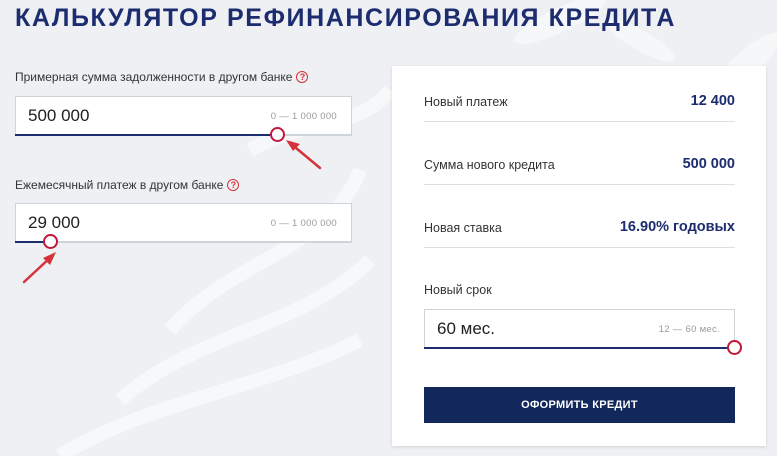  What do you see at coordinates (579, 165) in the screenshot?
I see `result-row-new-credit: Сумма нового кредита 500 000` at bounding box center [579, 165].